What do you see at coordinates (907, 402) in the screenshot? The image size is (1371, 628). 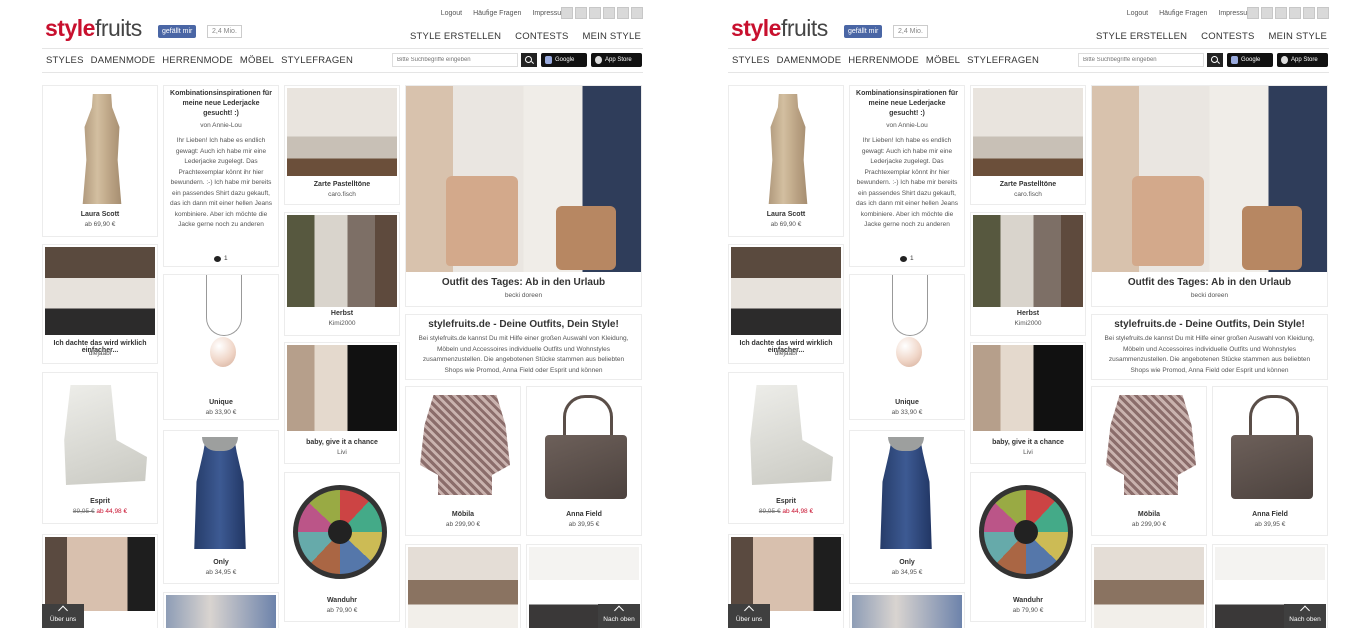 I see `product-brand: Unique` at bounding box center [907, 402].